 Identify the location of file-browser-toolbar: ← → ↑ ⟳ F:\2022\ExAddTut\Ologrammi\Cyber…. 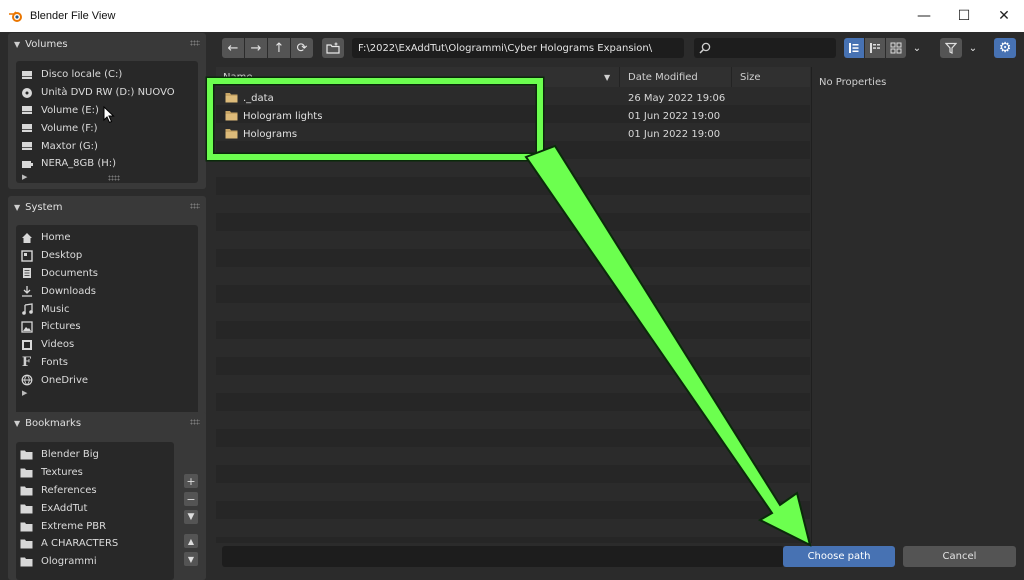
(618, 49).